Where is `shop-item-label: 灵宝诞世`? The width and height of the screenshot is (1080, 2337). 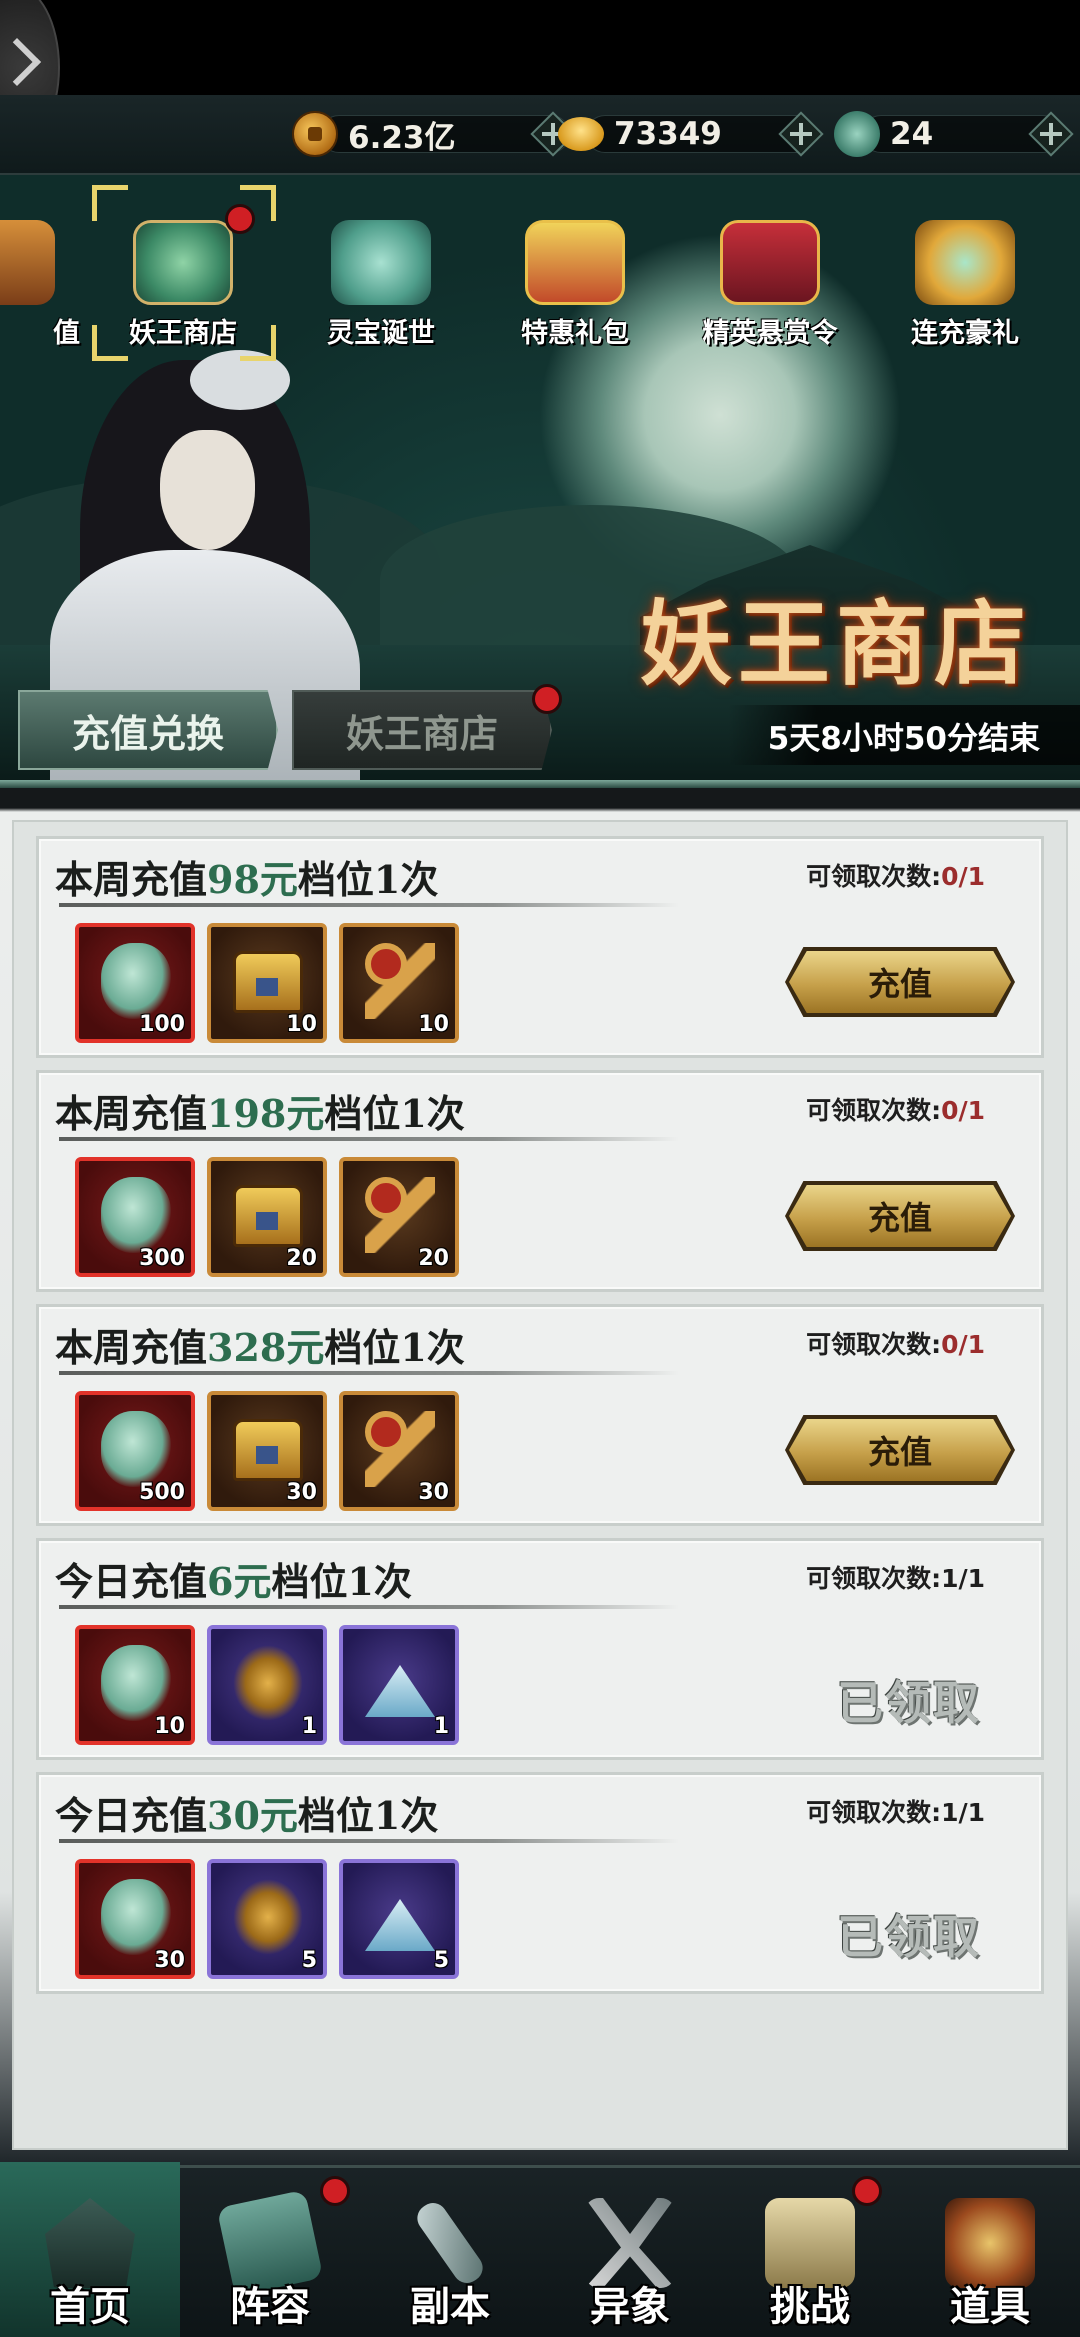 shop-item-label: 灵宝诞世 is located at coordinates (381, 333).